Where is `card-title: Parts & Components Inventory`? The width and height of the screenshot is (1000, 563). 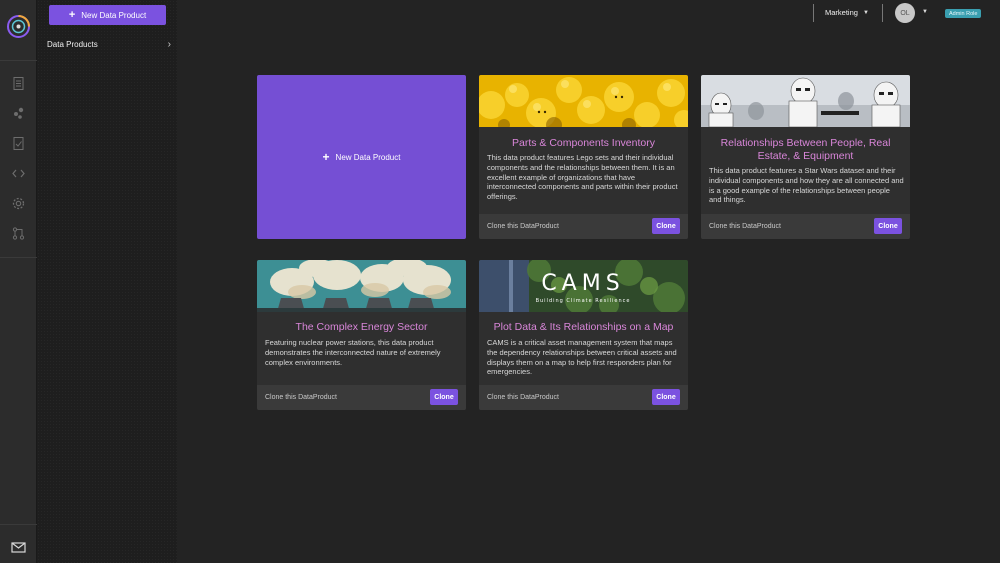
card-title: Parts & Components Inventory is located at coordinates (583, 143).